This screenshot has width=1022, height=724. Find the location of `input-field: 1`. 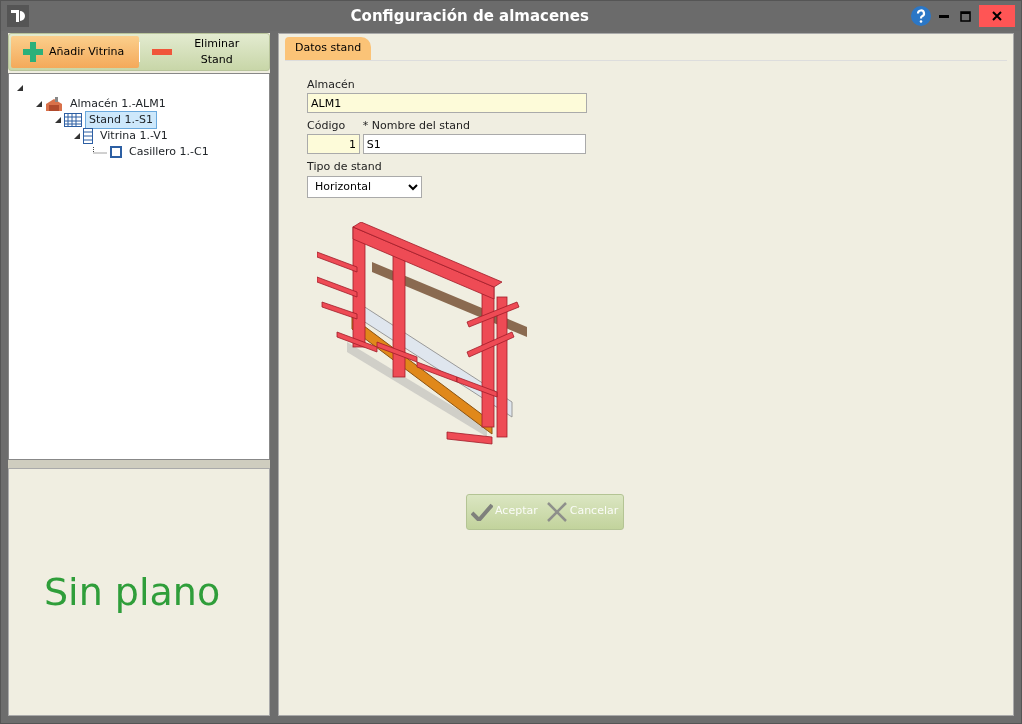

input-field: 1 is located at coordinates (333, 144).